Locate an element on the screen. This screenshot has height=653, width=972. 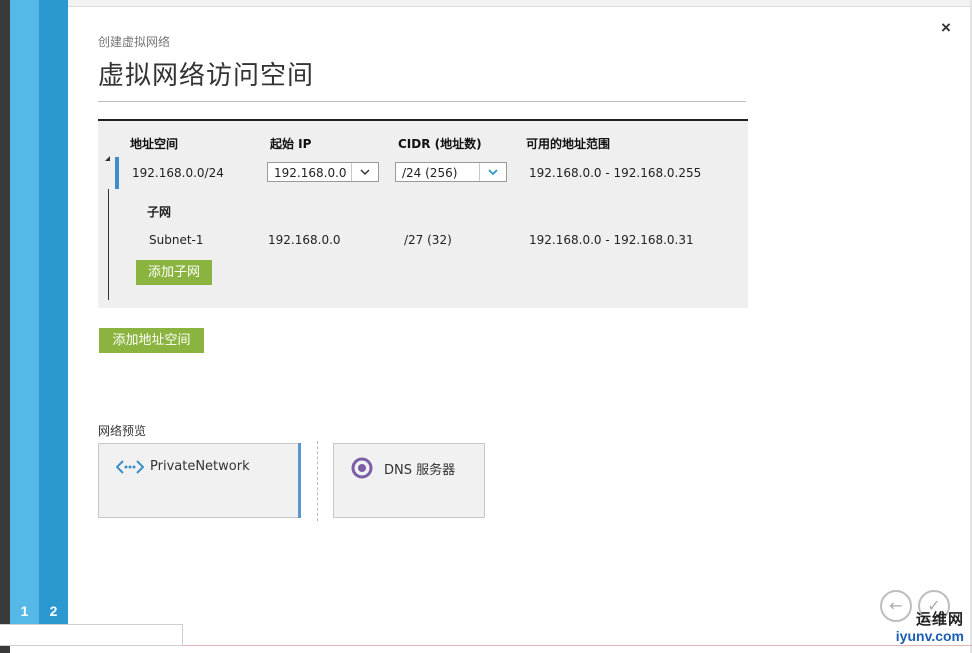
cidr-select: /24 (256) is located at coordinates (451, 172).